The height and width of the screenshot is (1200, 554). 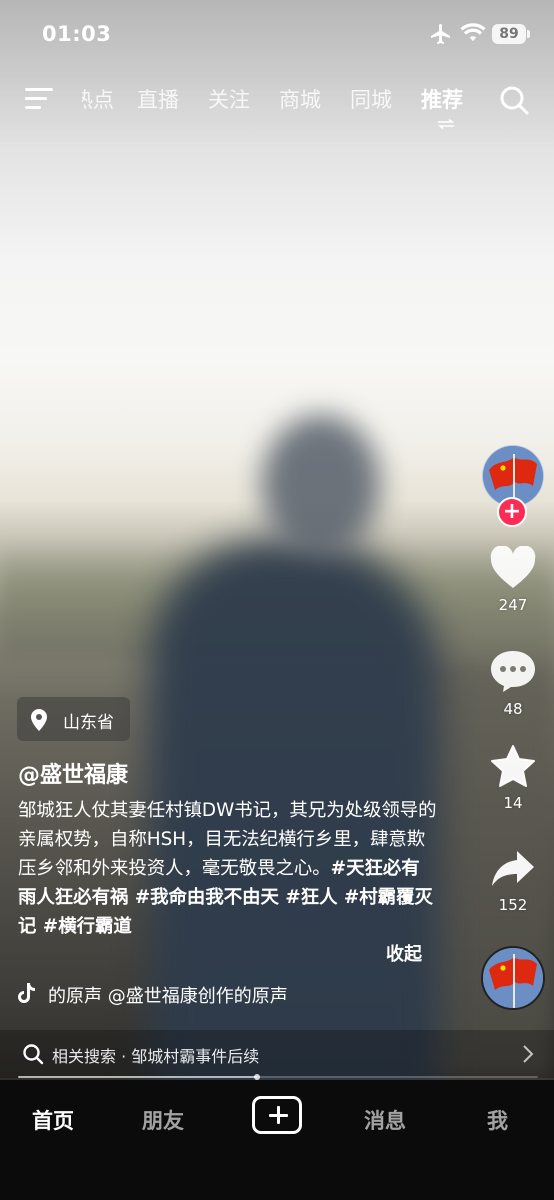 What do you see at coordinates (277, 1115) in the screenshot?
I see `create-post-button` at bounding box center [277, 1115].